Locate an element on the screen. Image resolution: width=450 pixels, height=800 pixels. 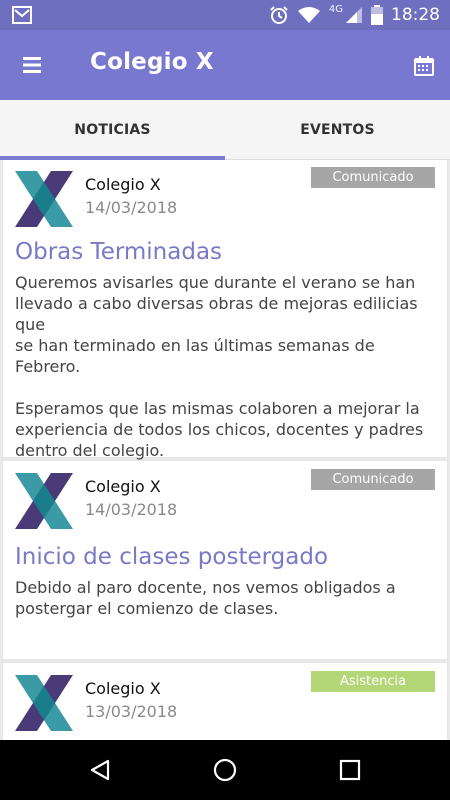
tab-eventos: EVENTOS is located at coordinates (337, 130).